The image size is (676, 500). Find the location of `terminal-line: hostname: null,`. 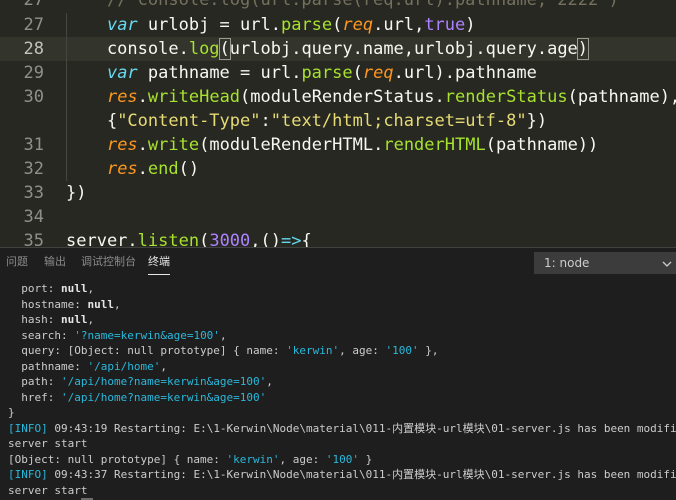

terminal-line: hostname: null, is located at coordinates (64, 304).